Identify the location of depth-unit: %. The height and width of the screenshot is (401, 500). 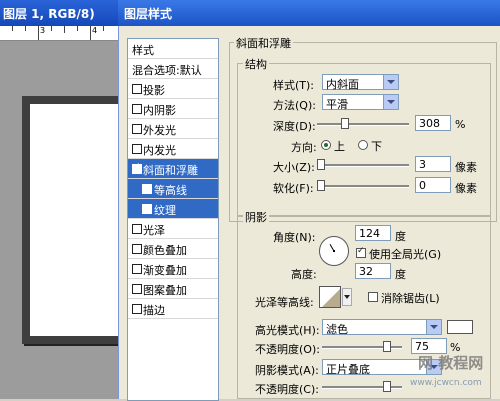
(460, 124).